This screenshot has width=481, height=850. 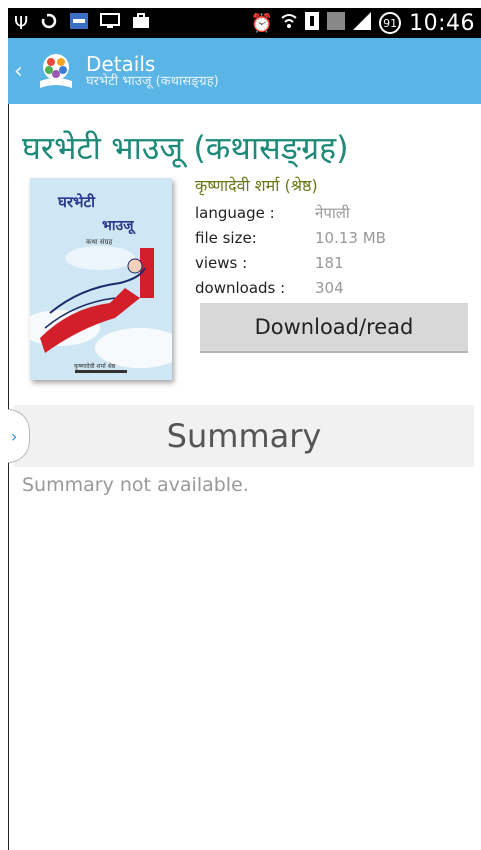 I want to click on wifi-icon, so click(x=289, y=23).